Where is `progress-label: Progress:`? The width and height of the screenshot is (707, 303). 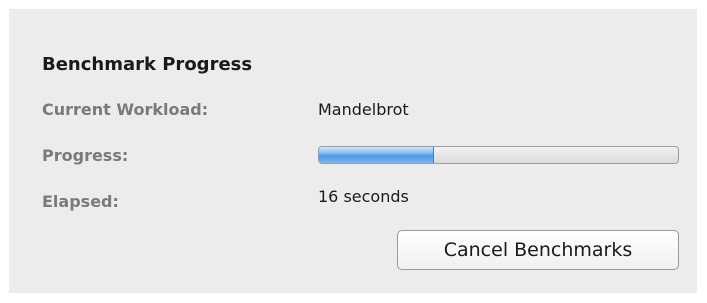
progress-label: Progress: is located at coordinates (85, 155).